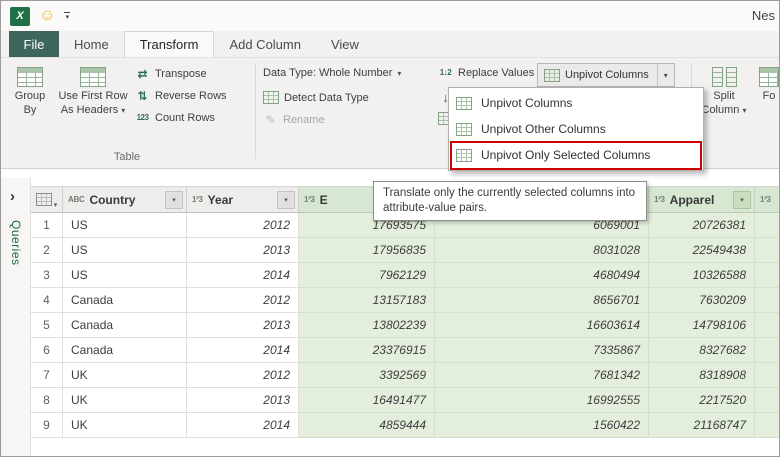 The image size is (780, 457). Describe the element at coordinates (702, 250) in the screenshot. I see `cell-value: 22549438` at that location.